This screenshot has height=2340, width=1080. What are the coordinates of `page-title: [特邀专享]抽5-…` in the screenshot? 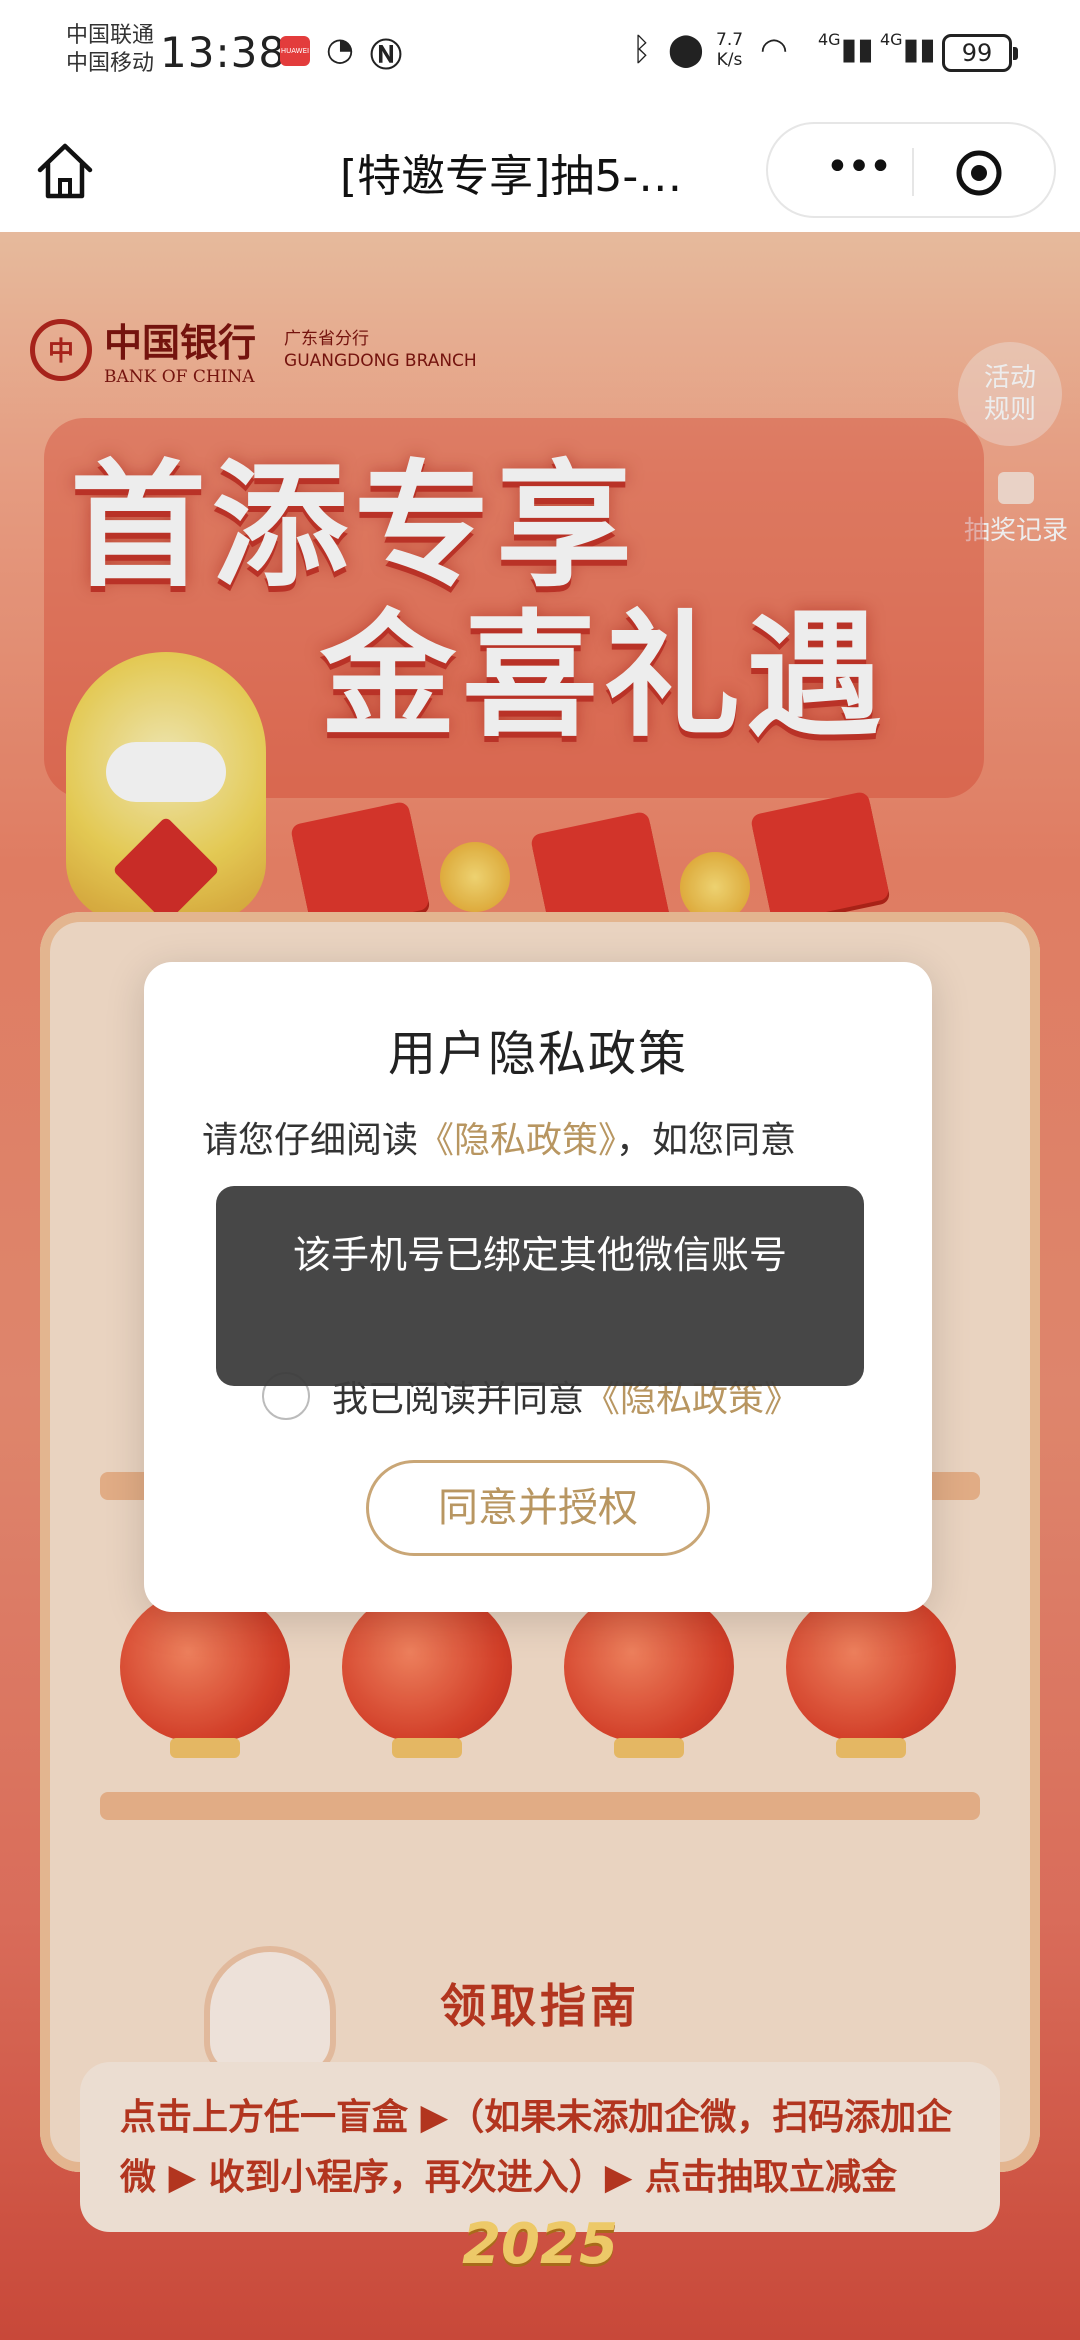 It's located at (511, 176).